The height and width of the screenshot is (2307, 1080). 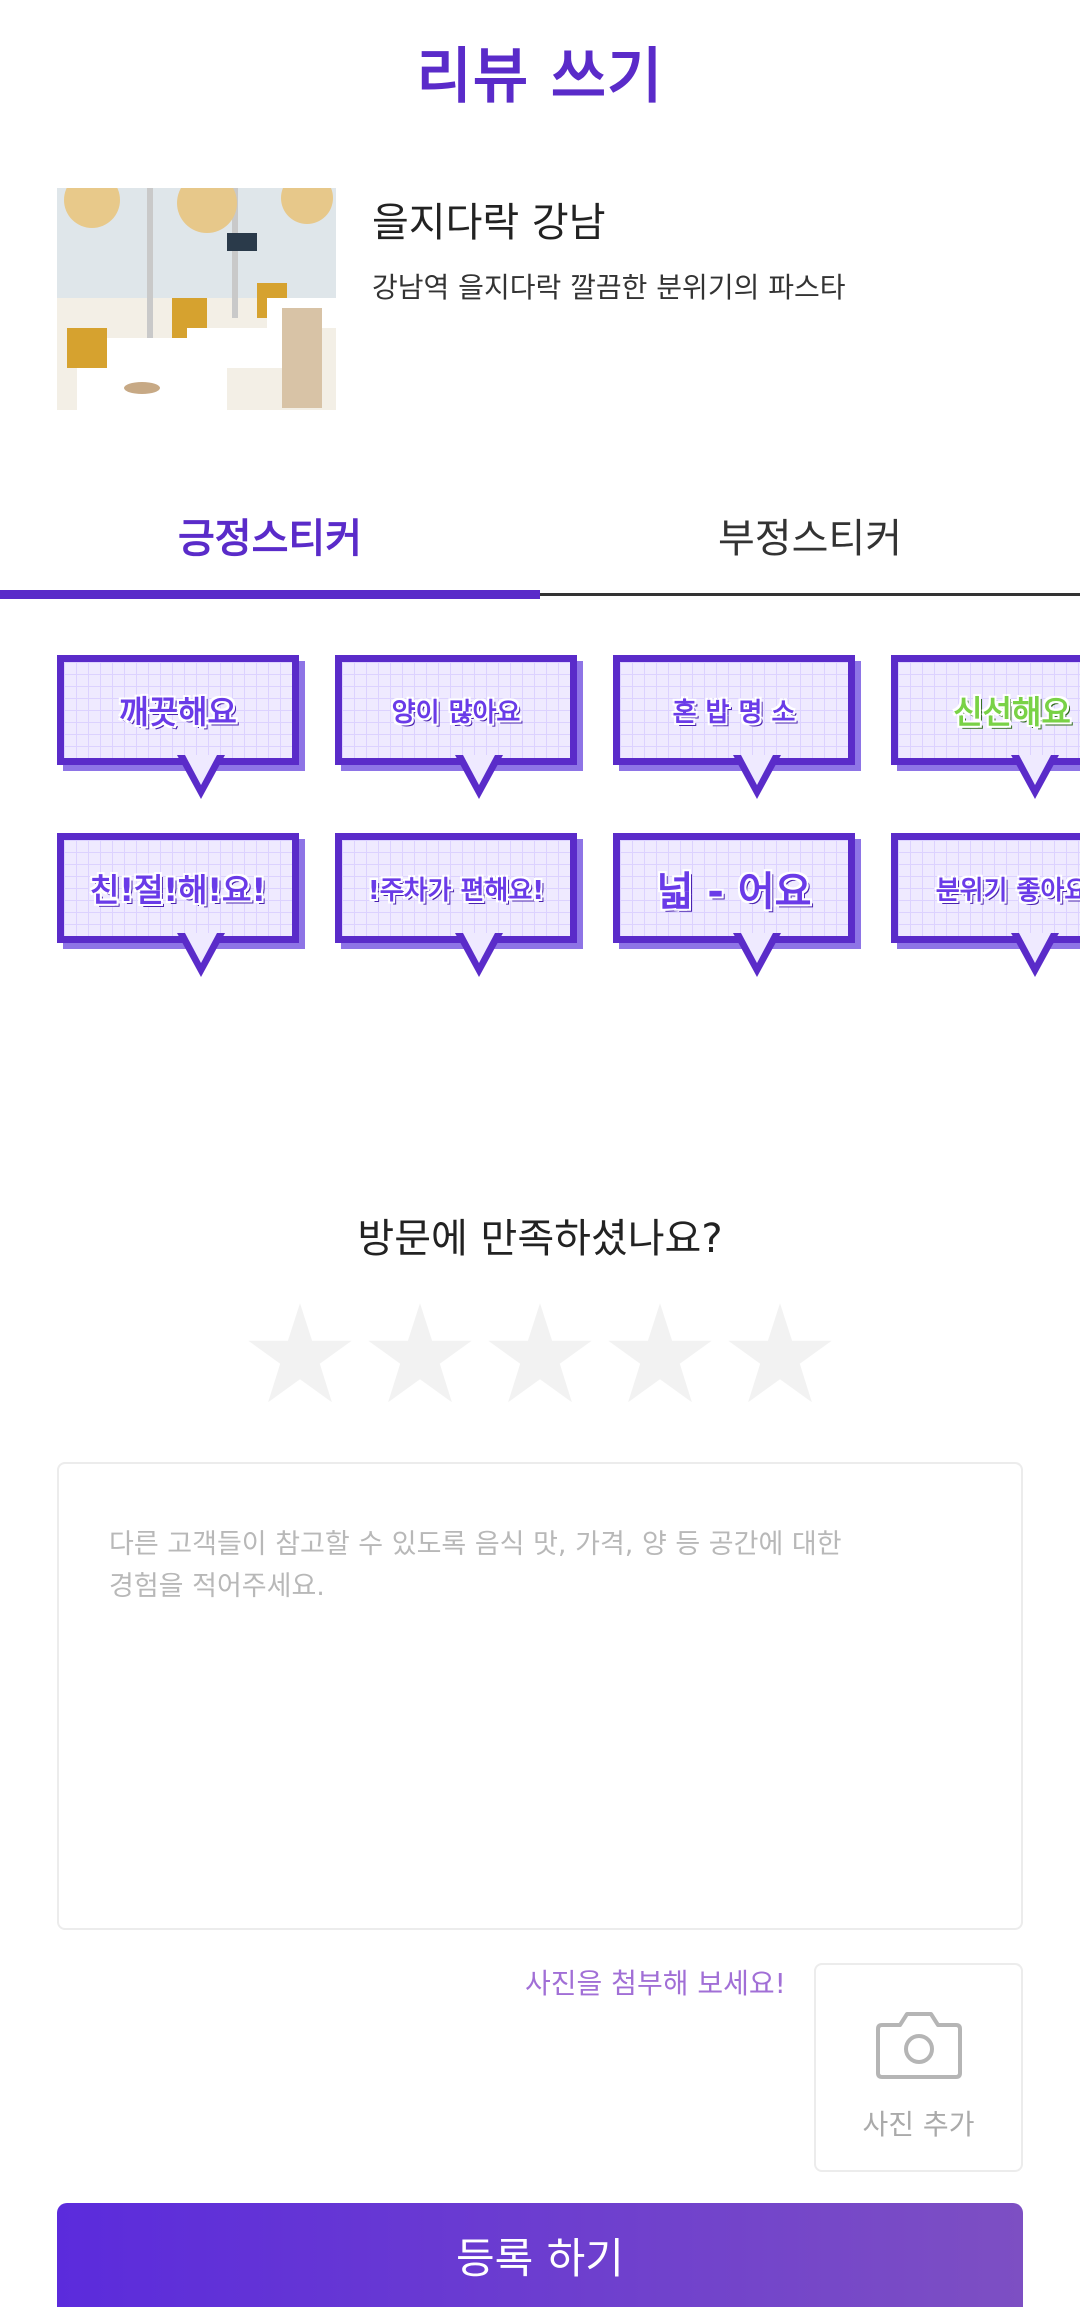 What do you see at coordinates (456, 712) in the screenshot?
I see `sticker-label: 양이 많아요` at bounding box center [456, 712].